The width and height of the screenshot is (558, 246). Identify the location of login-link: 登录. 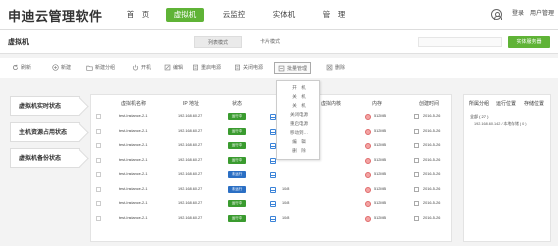
(518, 12).